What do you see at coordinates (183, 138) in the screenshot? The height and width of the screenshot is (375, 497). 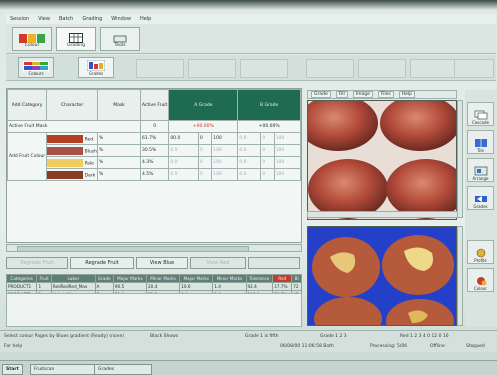 I see `a-cell: 00.0` at bounding box center [183, 138].